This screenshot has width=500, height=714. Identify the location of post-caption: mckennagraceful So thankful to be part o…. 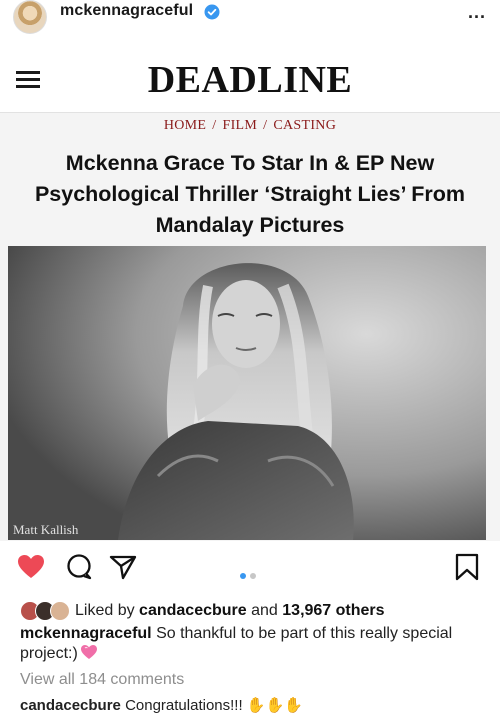
(255, 644).